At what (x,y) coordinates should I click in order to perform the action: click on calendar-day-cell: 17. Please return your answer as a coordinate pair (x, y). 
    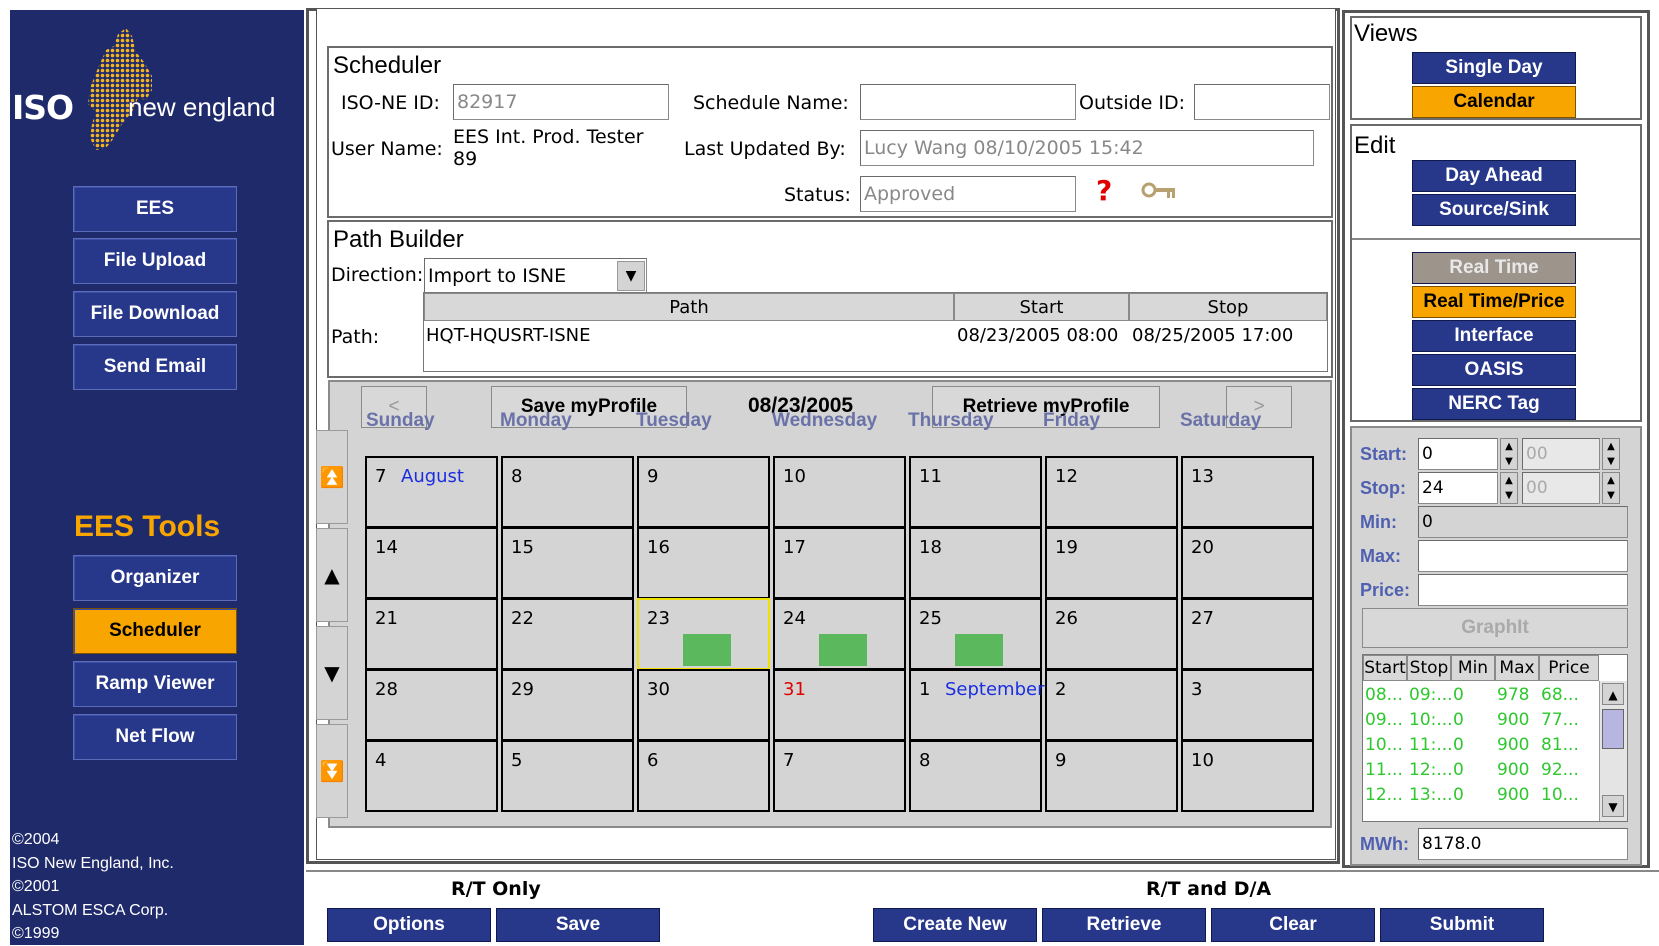
    Looking at the image, I should click on (839, 563).